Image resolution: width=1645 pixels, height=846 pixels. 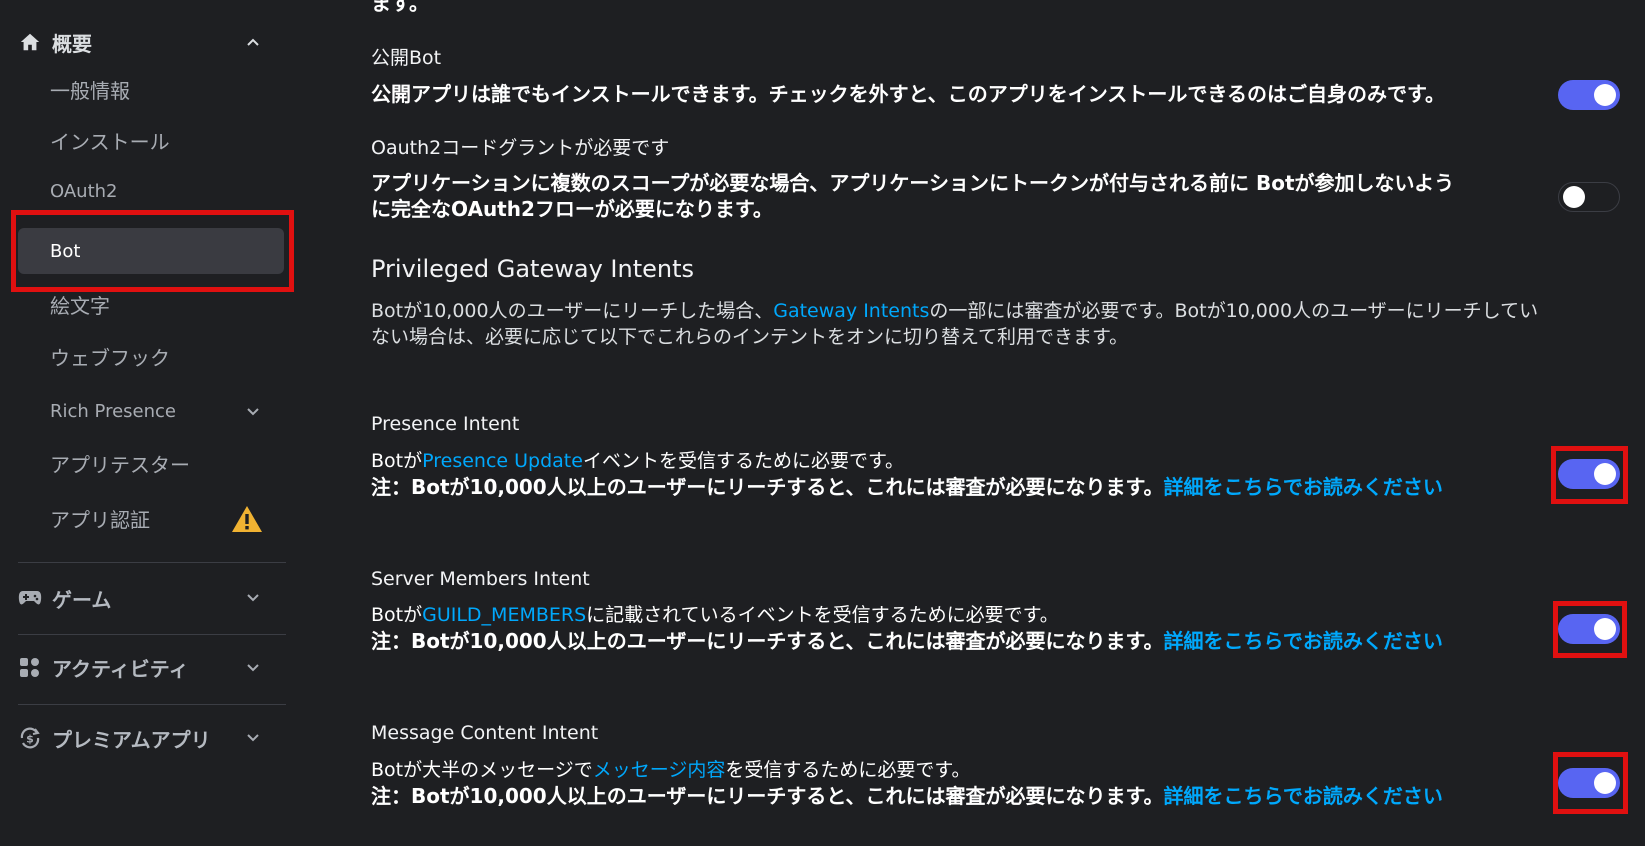 What do you see at coordinates (30, 667) in the screenshot?
I see `activity-icon` at bounding box center [30, 667].